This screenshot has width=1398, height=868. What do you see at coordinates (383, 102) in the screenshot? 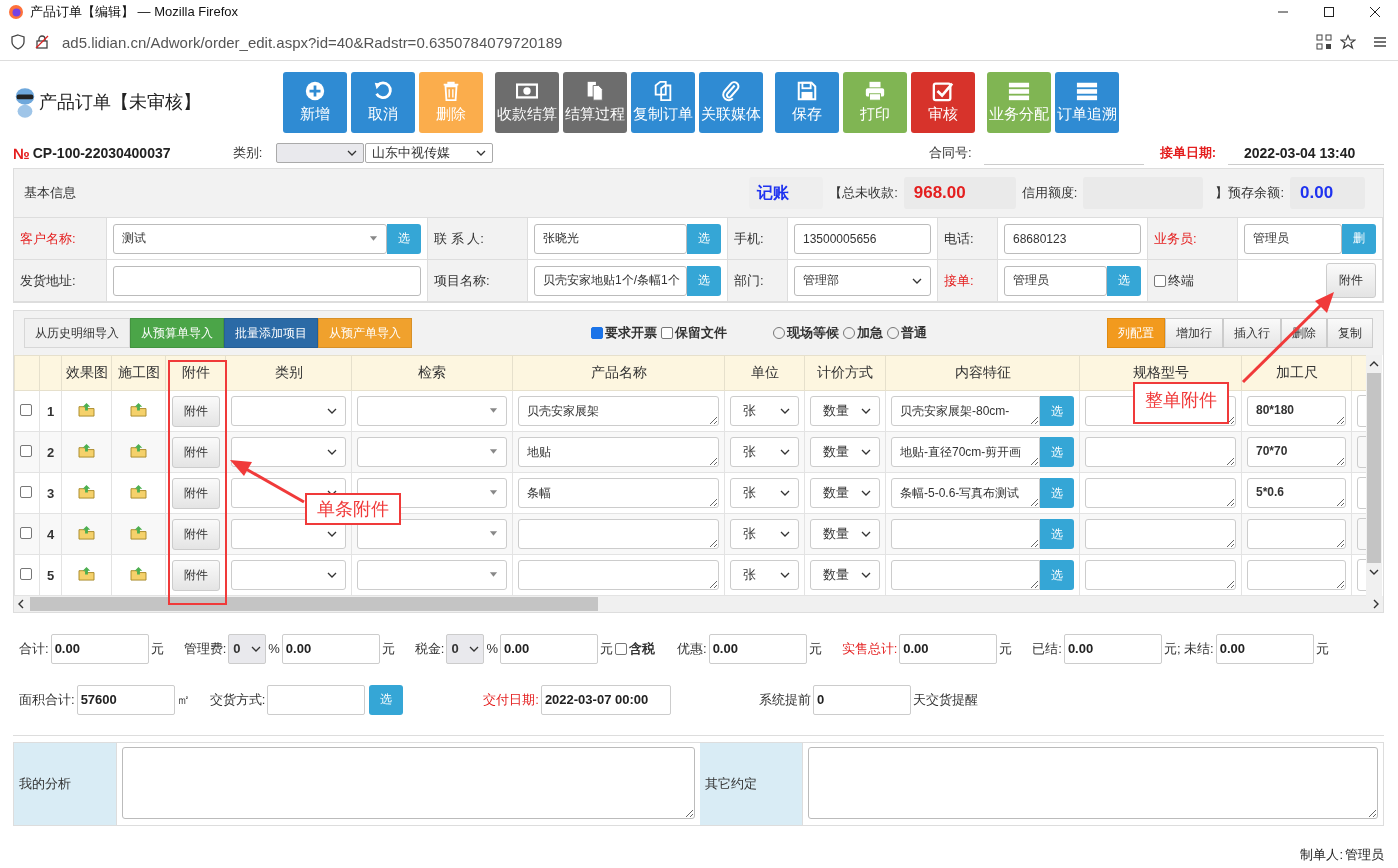
I see `toolbar-button: 取消` at bounding box center [383, 102].